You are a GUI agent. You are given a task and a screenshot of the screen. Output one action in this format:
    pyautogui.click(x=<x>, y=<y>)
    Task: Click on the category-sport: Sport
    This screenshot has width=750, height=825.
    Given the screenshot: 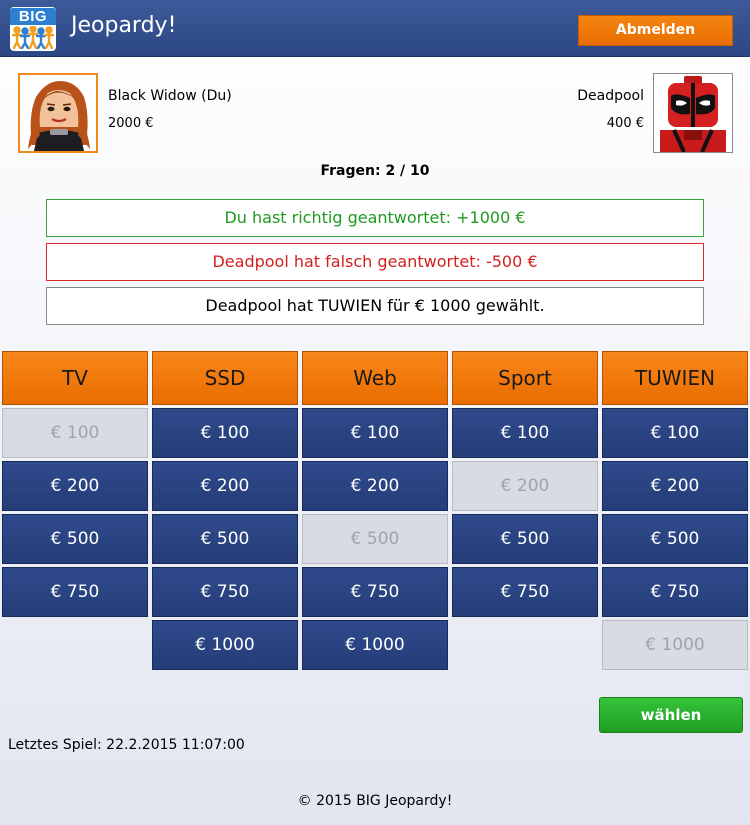 What is the action you would take?
    pyautogui.click(x=525, y=378)
    